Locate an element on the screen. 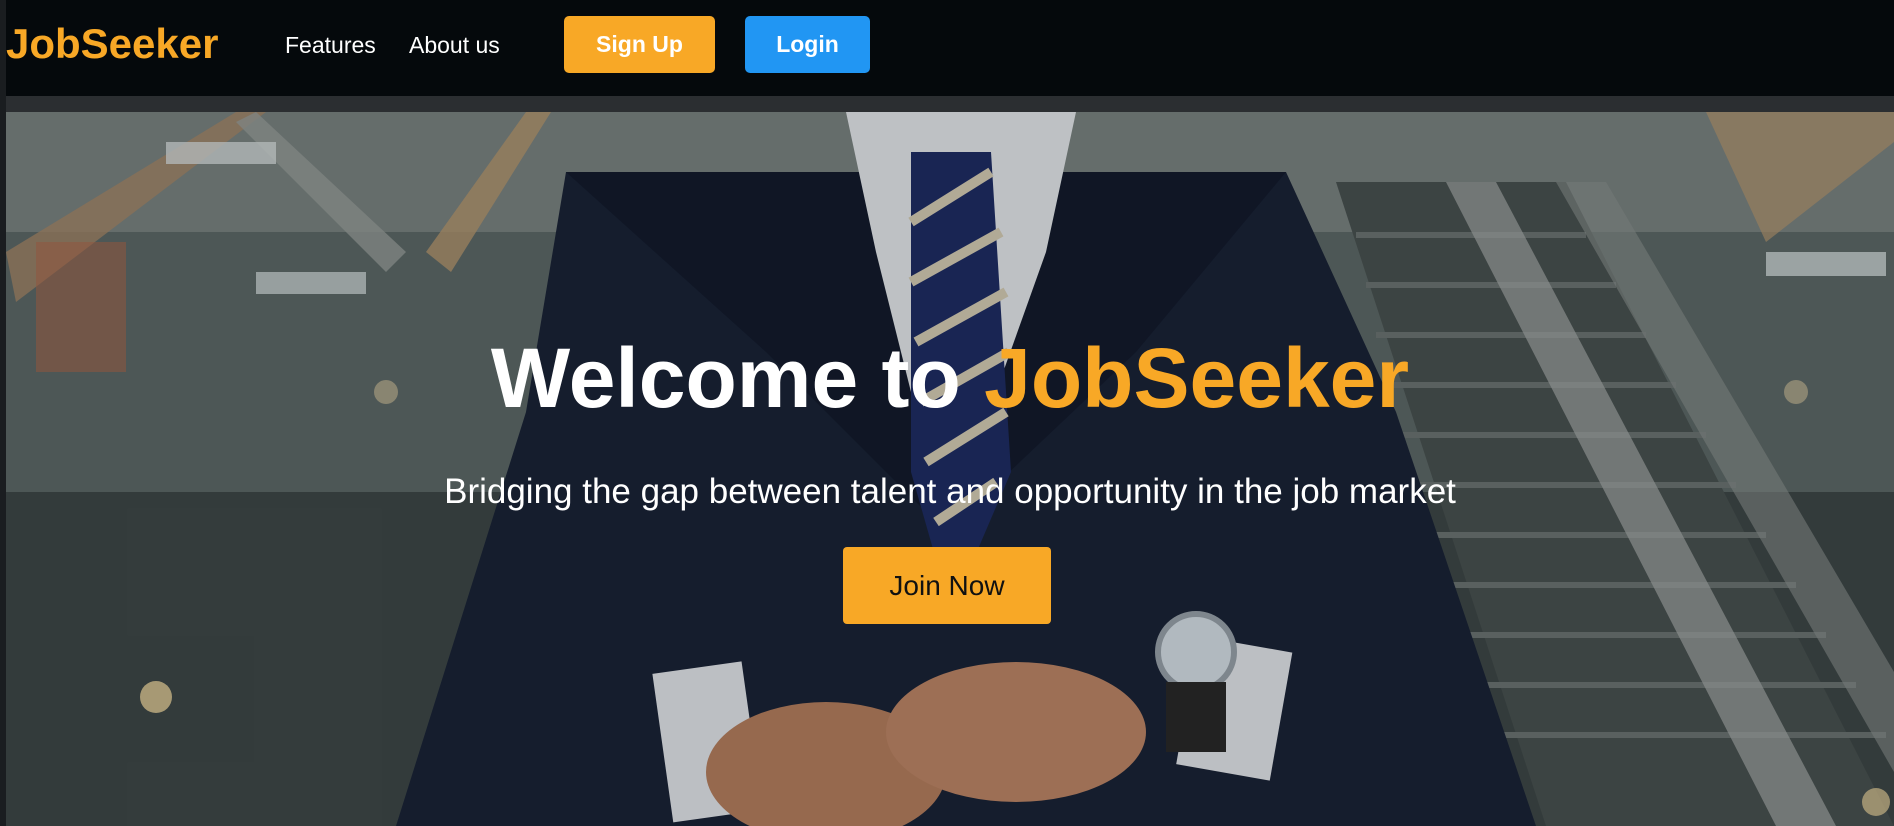 This screenshot has height=826, width=1894. hero-title-brand: JobSeeker is located at coordinates (1197, 378).